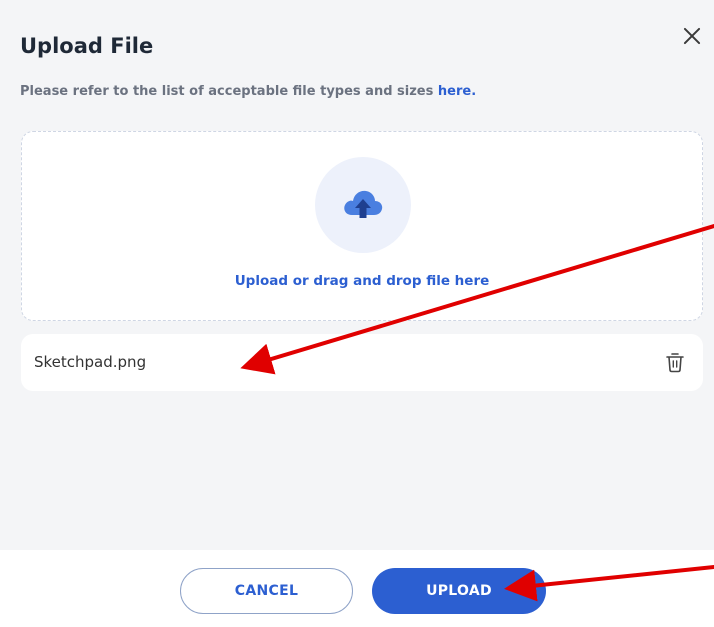 The image size is (714, 627). I want to click on close-icon, so click(692, 36).